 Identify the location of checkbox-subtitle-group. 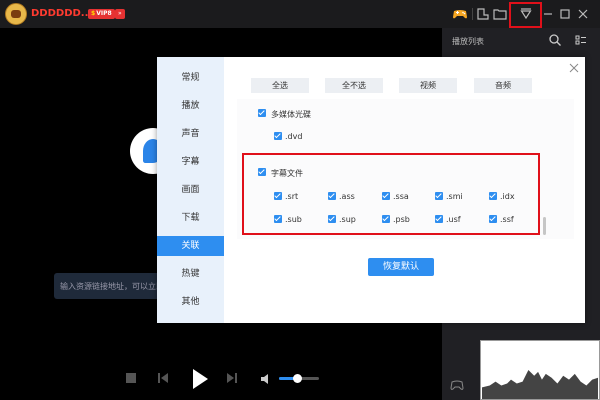
(262, 172).